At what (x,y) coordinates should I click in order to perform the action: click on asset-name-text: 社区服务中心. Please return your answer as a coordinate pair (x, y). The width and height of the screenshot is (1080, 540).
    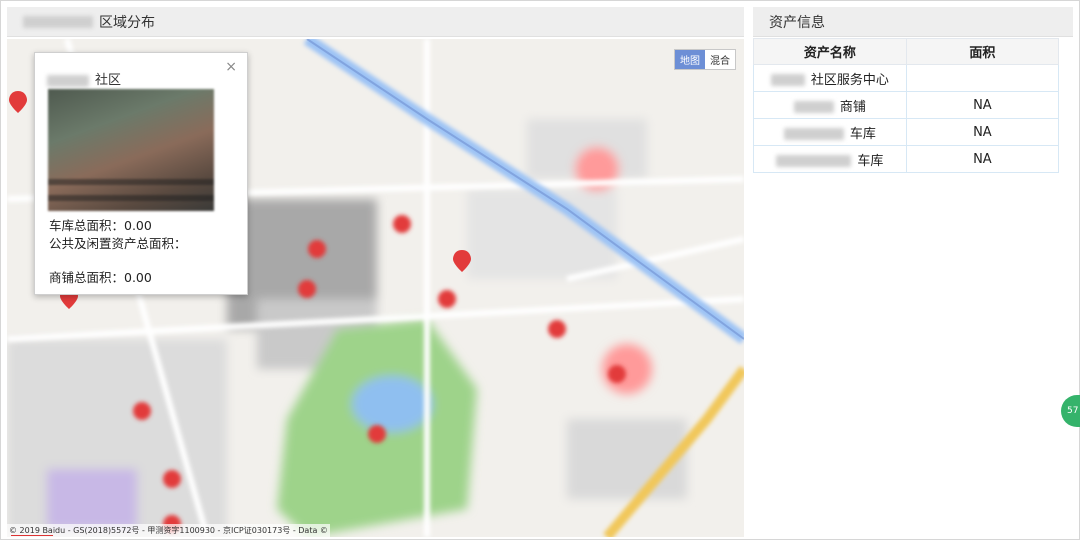
    Looking at the image, I should click on (849, 80).